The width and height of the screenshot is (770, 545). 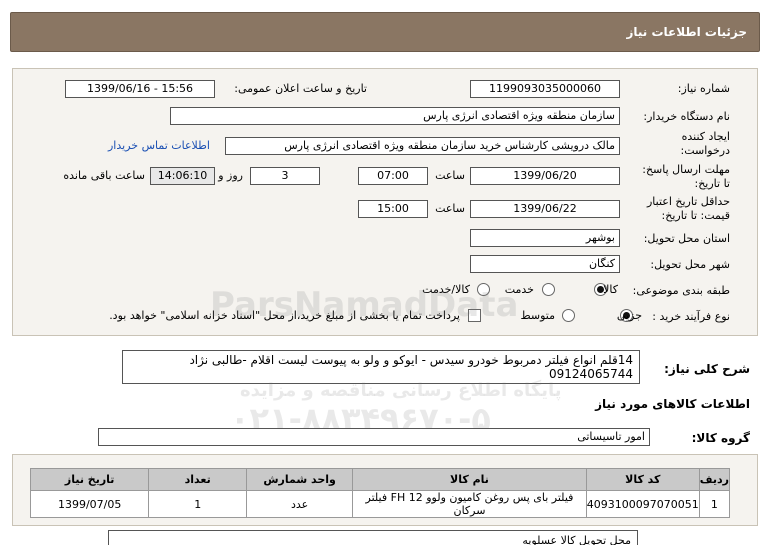 What do you see at coordinates (104, 175) in the screenshot?
I see `remaining-time-label: ساعت باقی مانده` at bounding box center [104, 175].